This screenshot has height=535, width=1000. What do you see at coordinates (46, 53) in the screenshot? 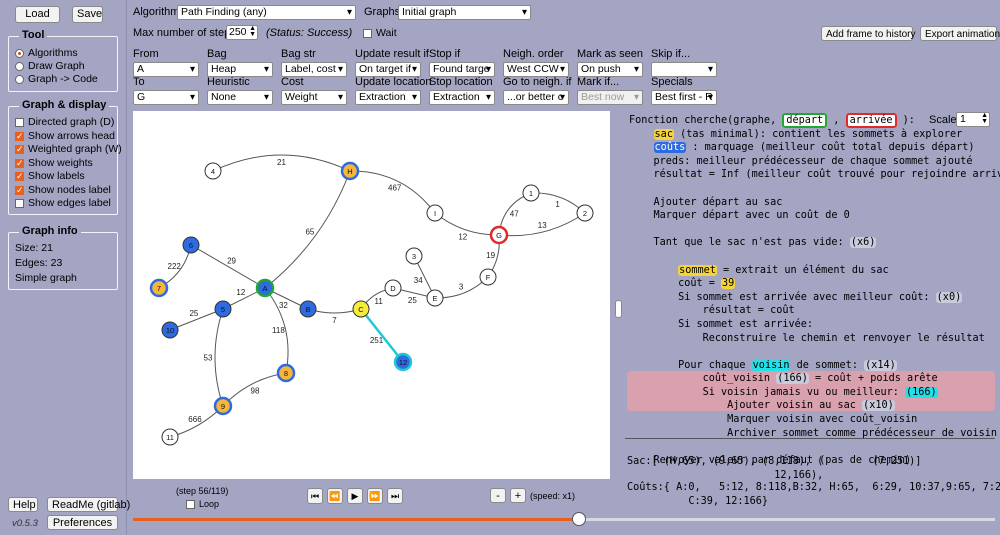
I see `tool-radio-algorithms: Algorithms` at bounding box center [46, 53].